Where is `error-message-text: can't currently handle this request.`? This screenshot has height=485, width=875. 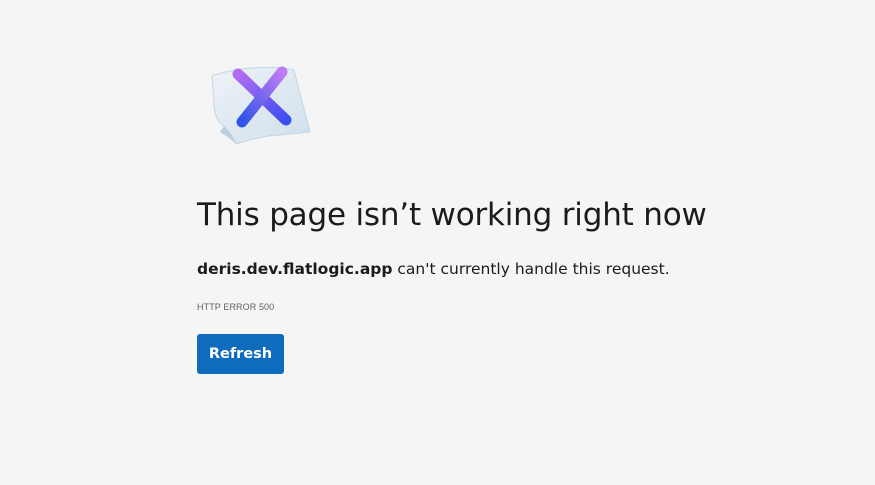 error-message-text: can't currently handle this request. is located at coordinates (531, 269).